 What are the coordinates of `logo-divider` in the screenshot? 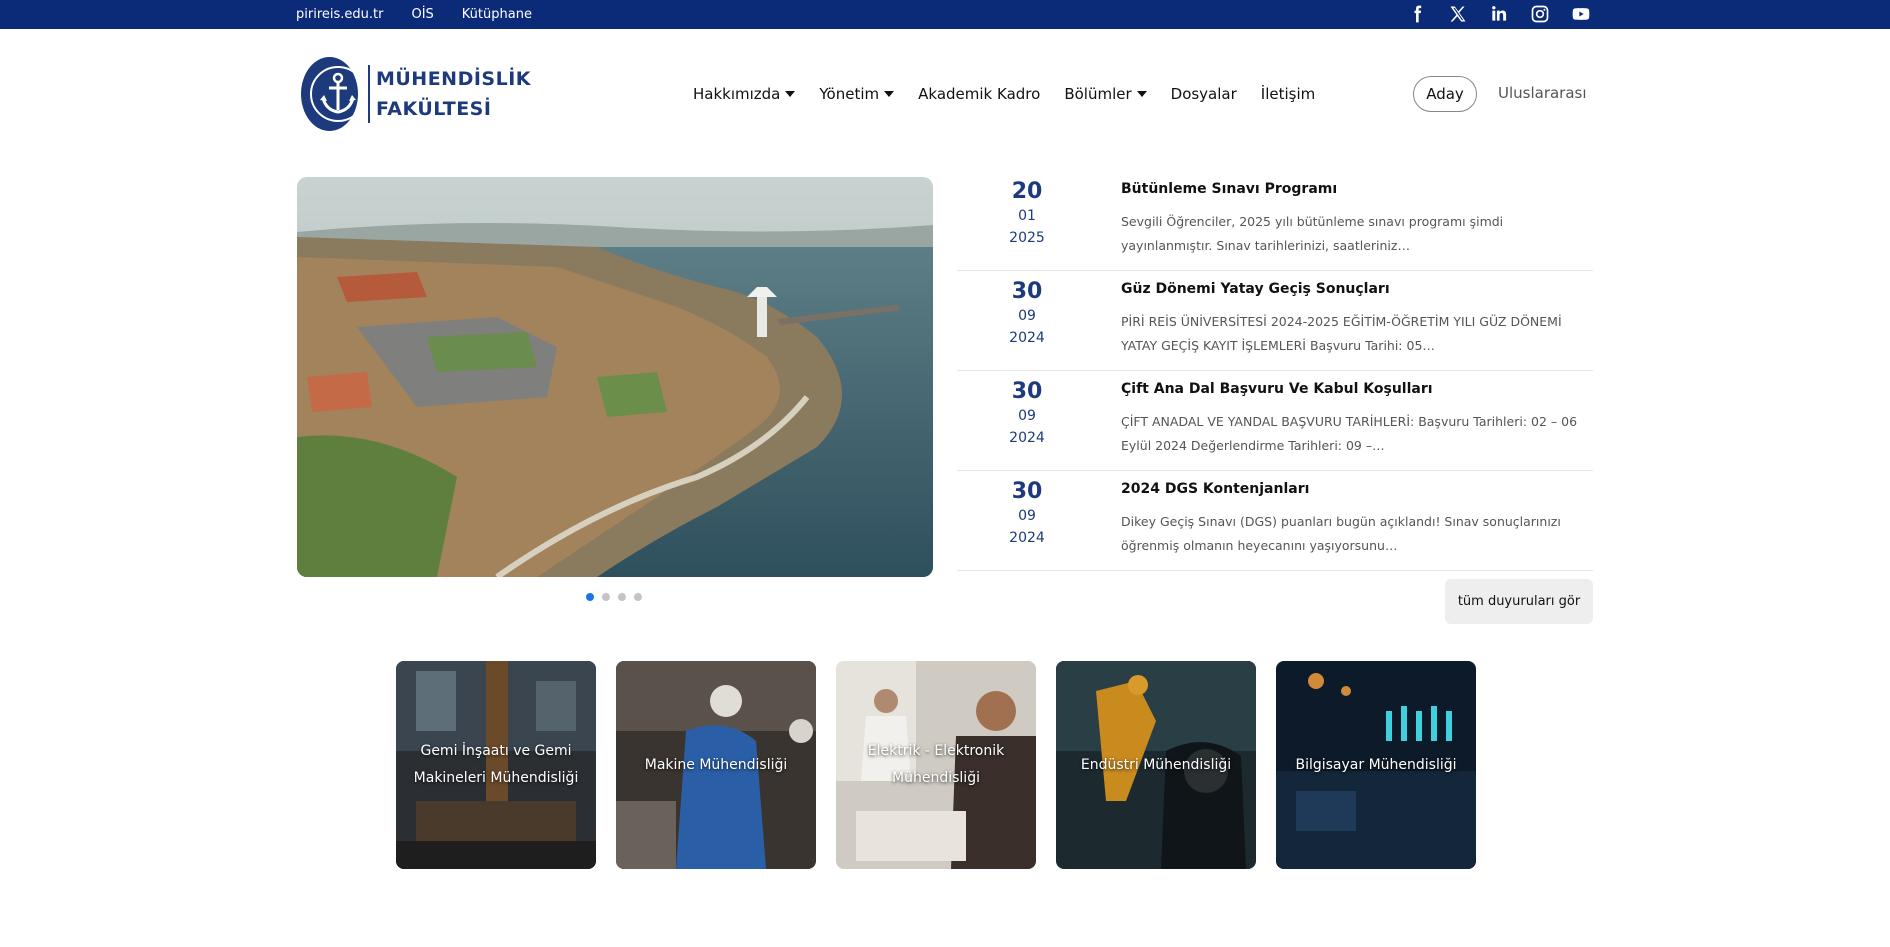 It's located at (368, 94).